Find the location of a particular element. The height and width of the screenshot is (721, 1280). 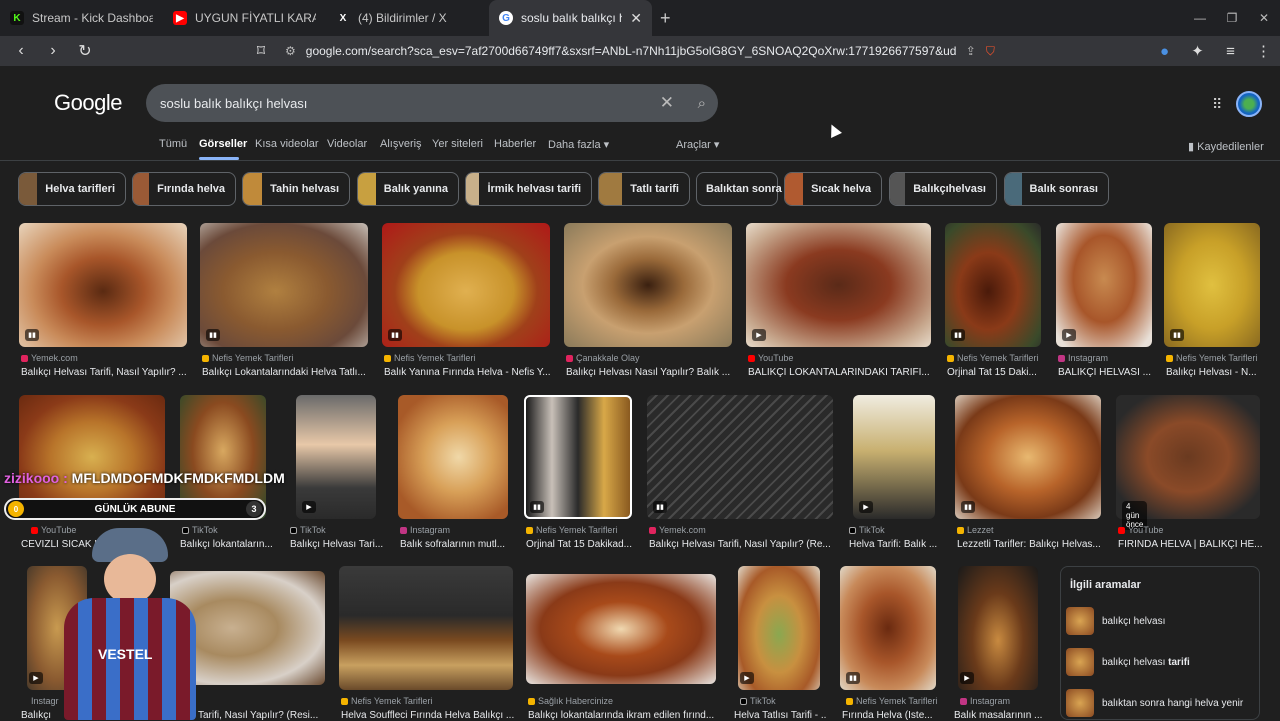

playlist-icon: ≡ is located at coordinates (1230, 51).